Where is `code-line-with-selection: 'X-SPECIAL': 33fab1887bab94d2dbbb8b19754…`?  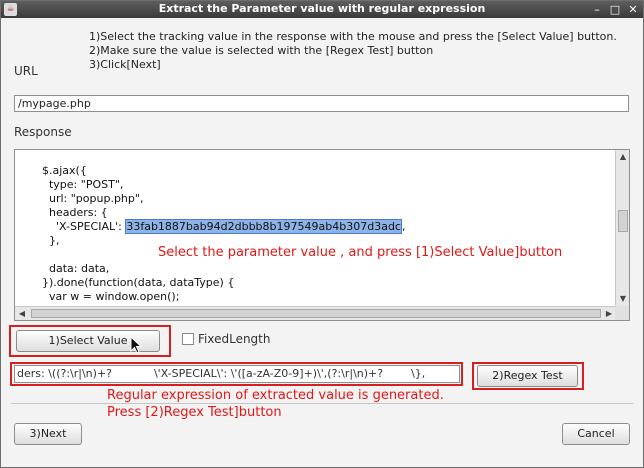 code-line-with-selection: 'X-SPECIAL': 33fab1887bab94d2dbbb8b19754… is located at coordinates (220, 226).